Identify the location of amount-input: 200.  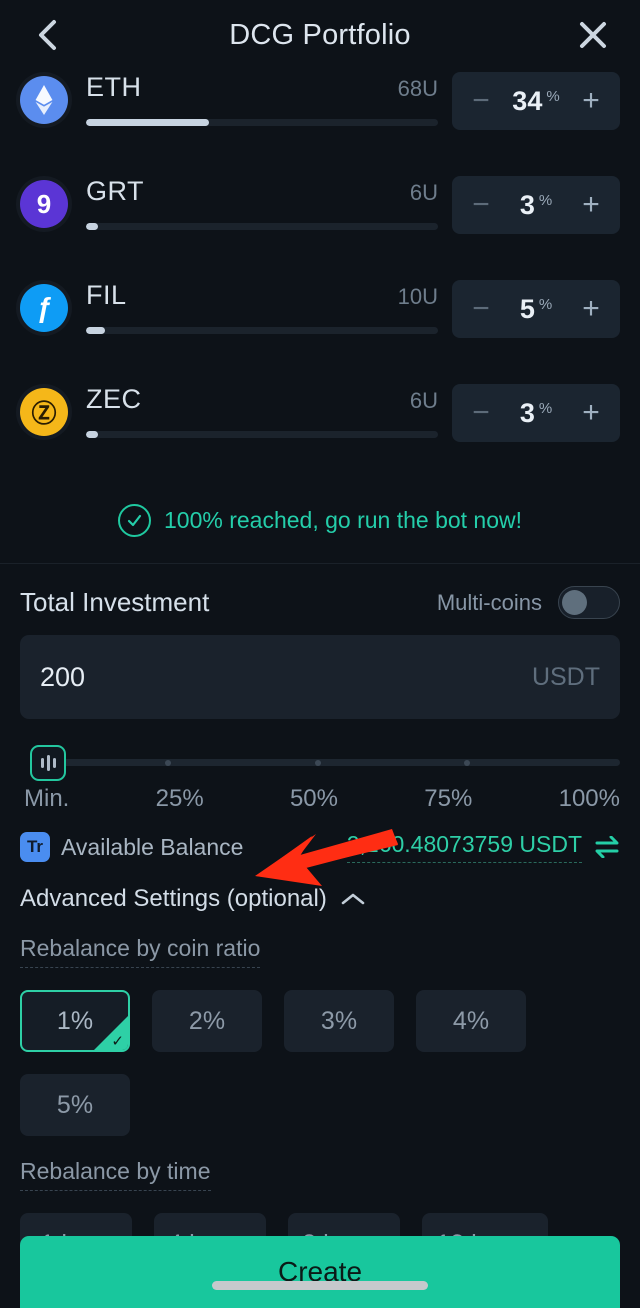
(62, 677).